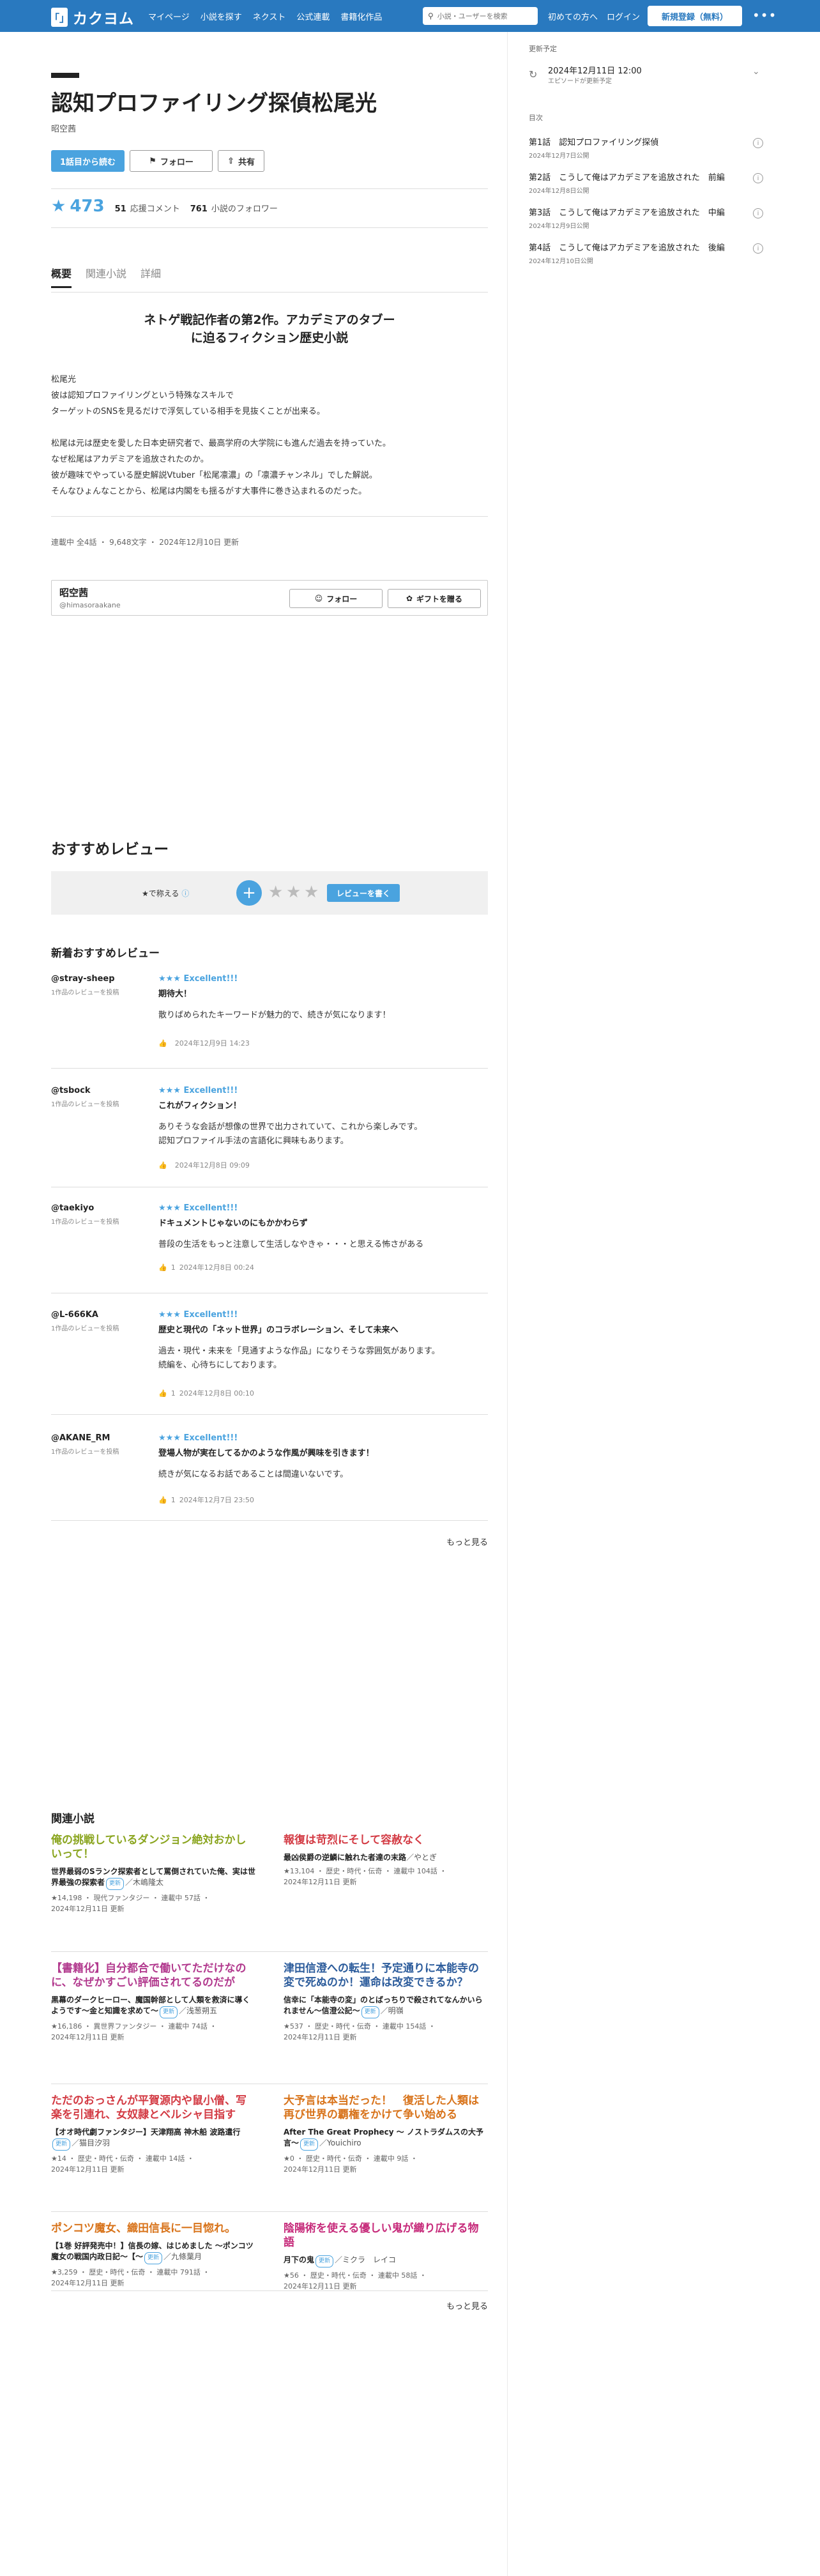 This screenshot has width=820, height=2576. What do you see at coordinates (249, 893) in the screenshot?
I see `add-star-button: +` at bounding box center [249, 893].